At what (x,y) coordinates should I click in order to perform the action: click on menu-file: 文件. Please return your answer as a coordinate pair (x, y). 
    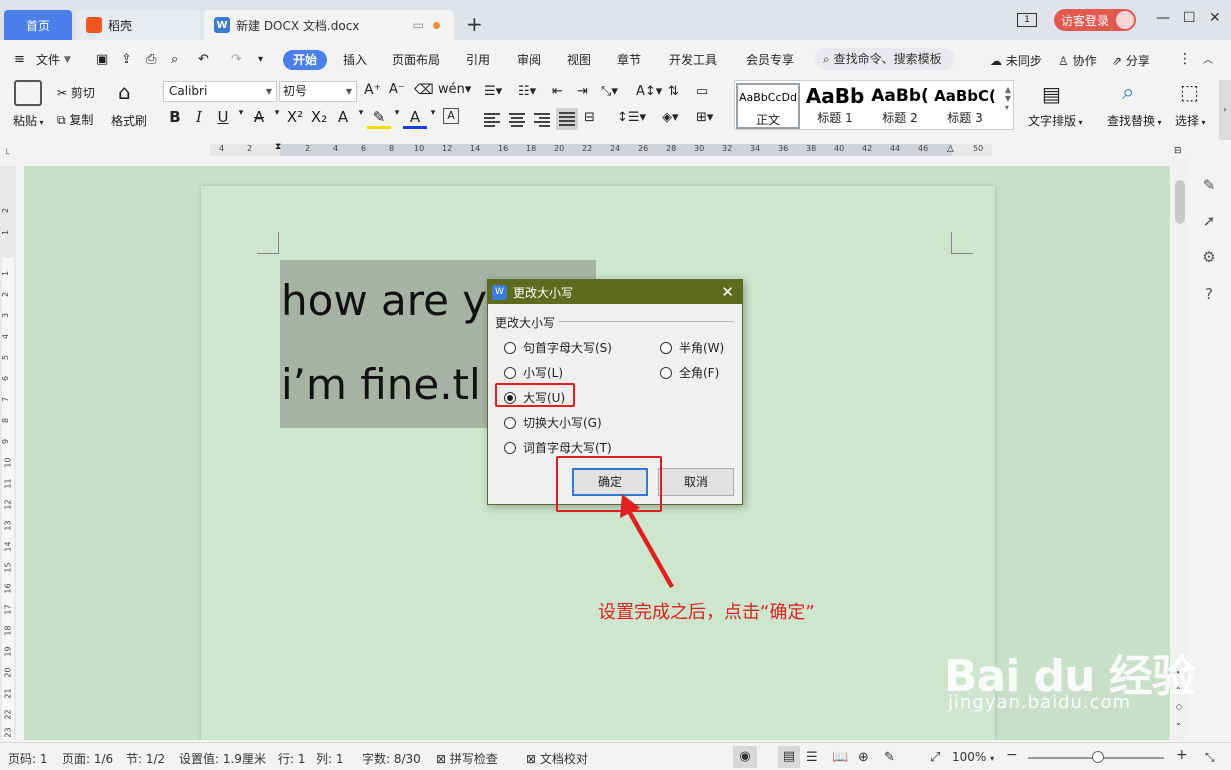
    Looking at the image, I should click on (48, 60).